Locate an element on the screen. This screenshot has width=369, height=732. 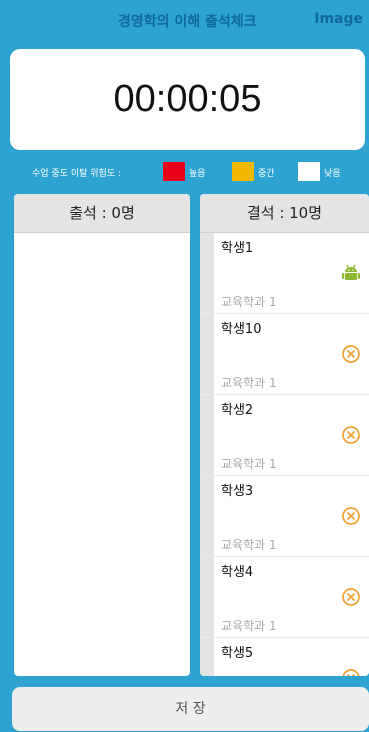
student-list-item: 학생1 교육학과 1 is located at coordinates (284, 273).